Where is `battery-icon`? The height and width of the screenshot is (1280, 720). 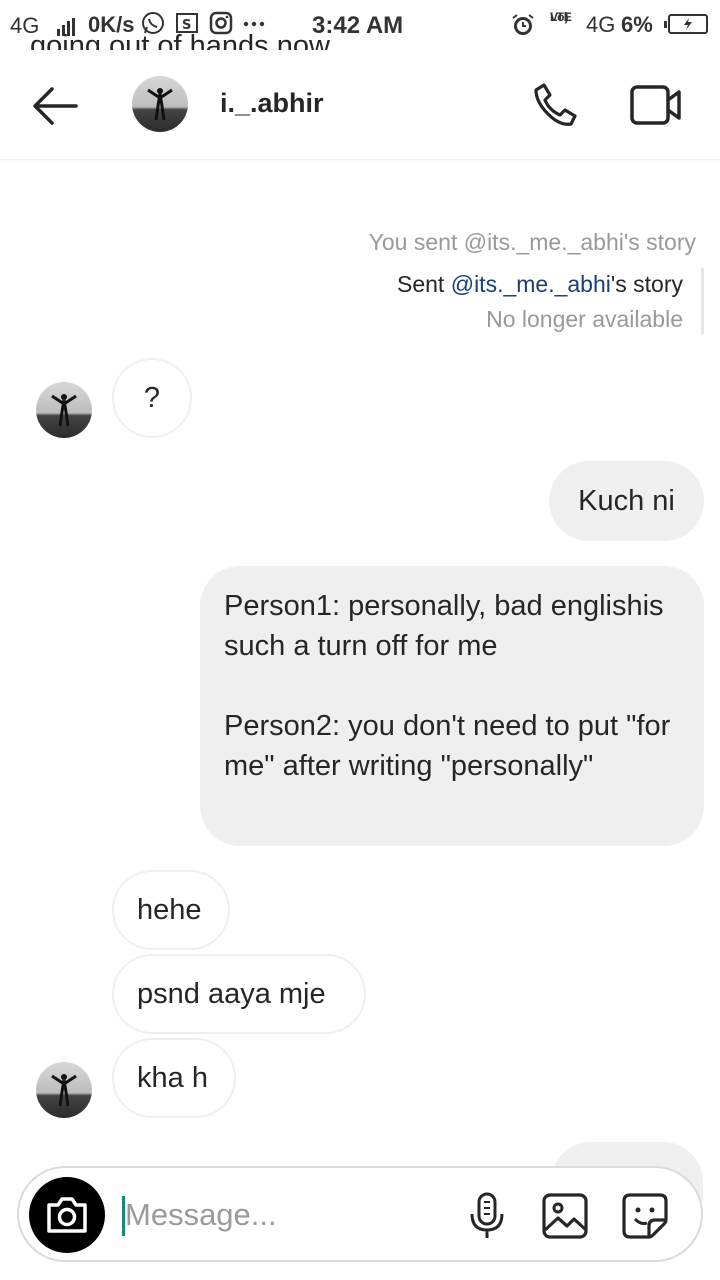 battery-icon is located at coordinates (686, 24).